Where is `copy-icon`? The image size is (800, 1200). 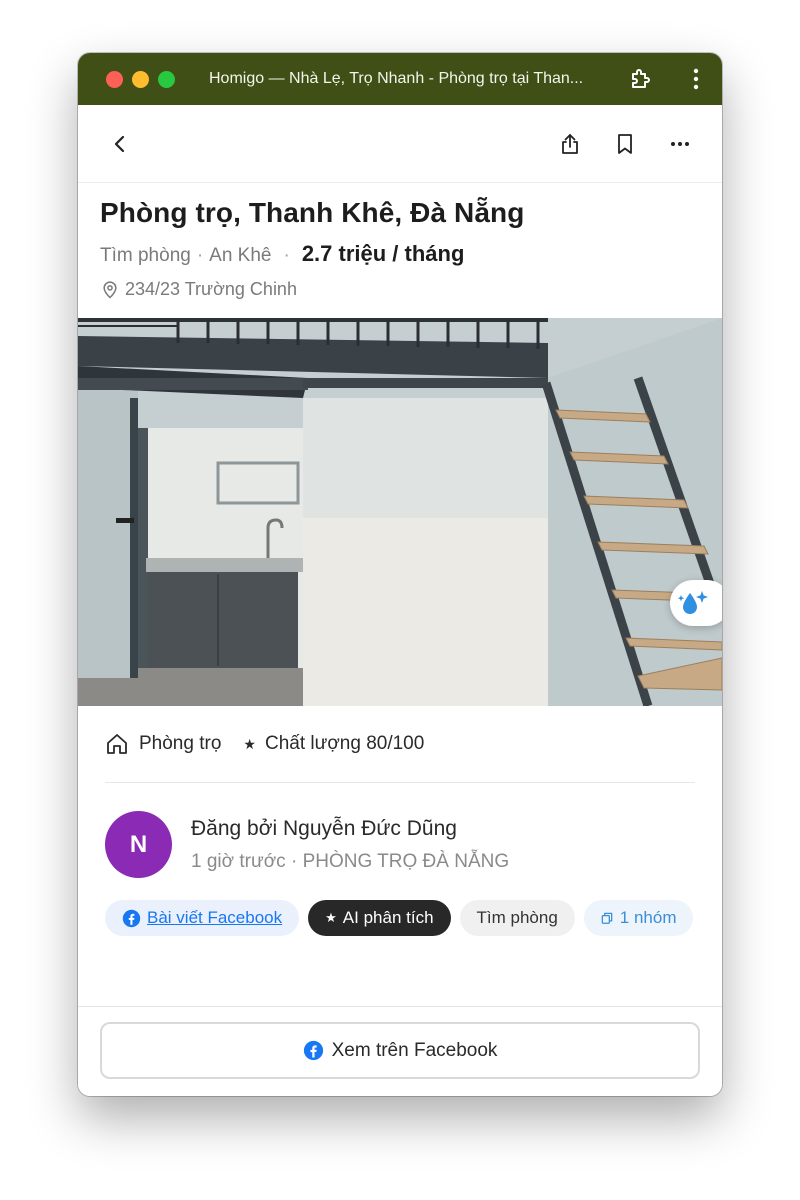
copy-icon is located at coordinates (607, 918).